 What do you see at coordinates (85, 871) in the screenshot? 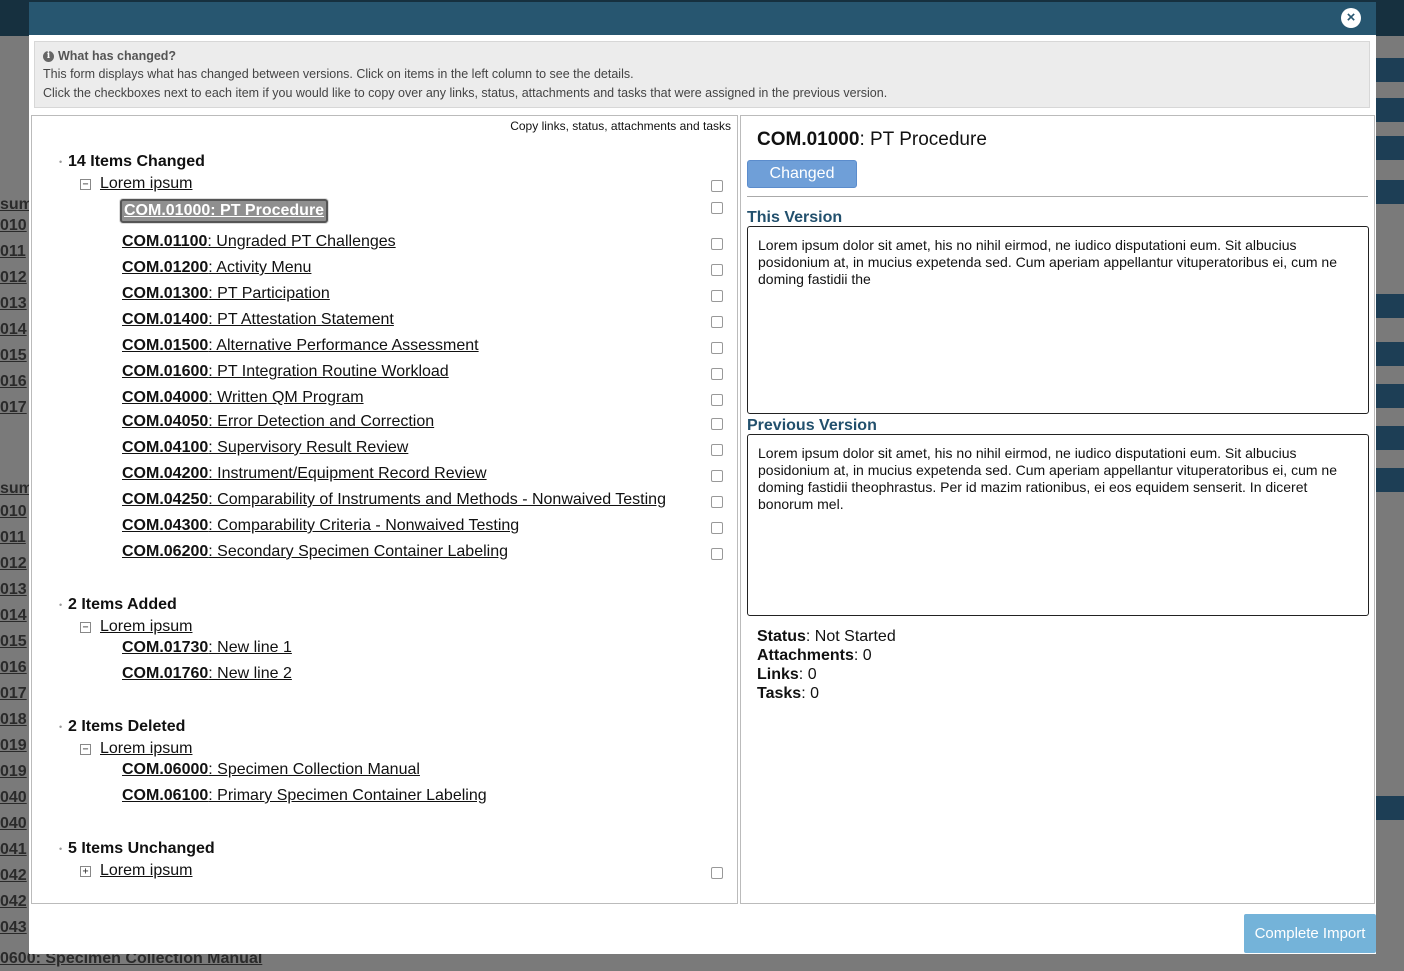
I see `expand-icon: +` at bounding box center [85, 871].